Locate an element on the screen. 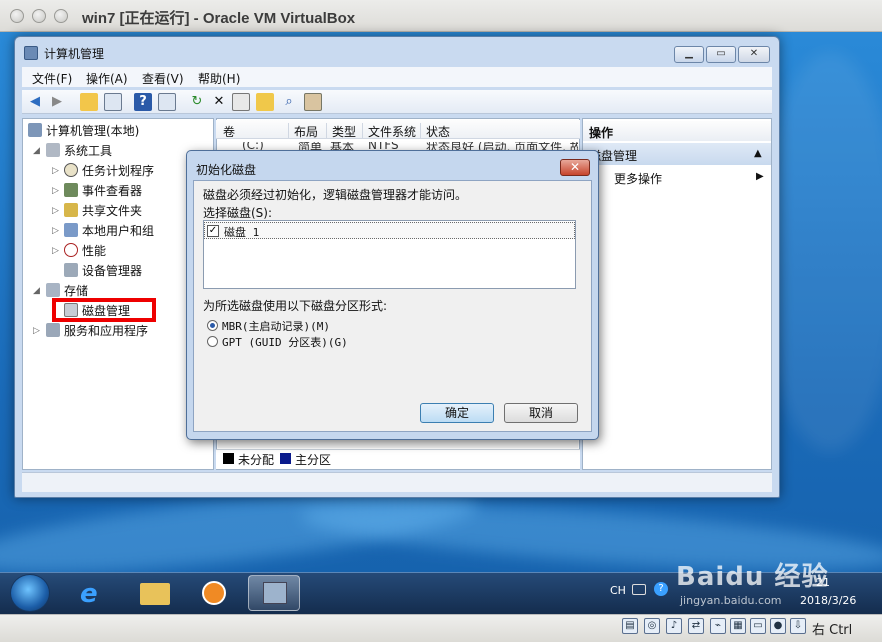 This screenshot has width=882, height=642. internet-explorer-icon: e is located at coordinates (89, 594).